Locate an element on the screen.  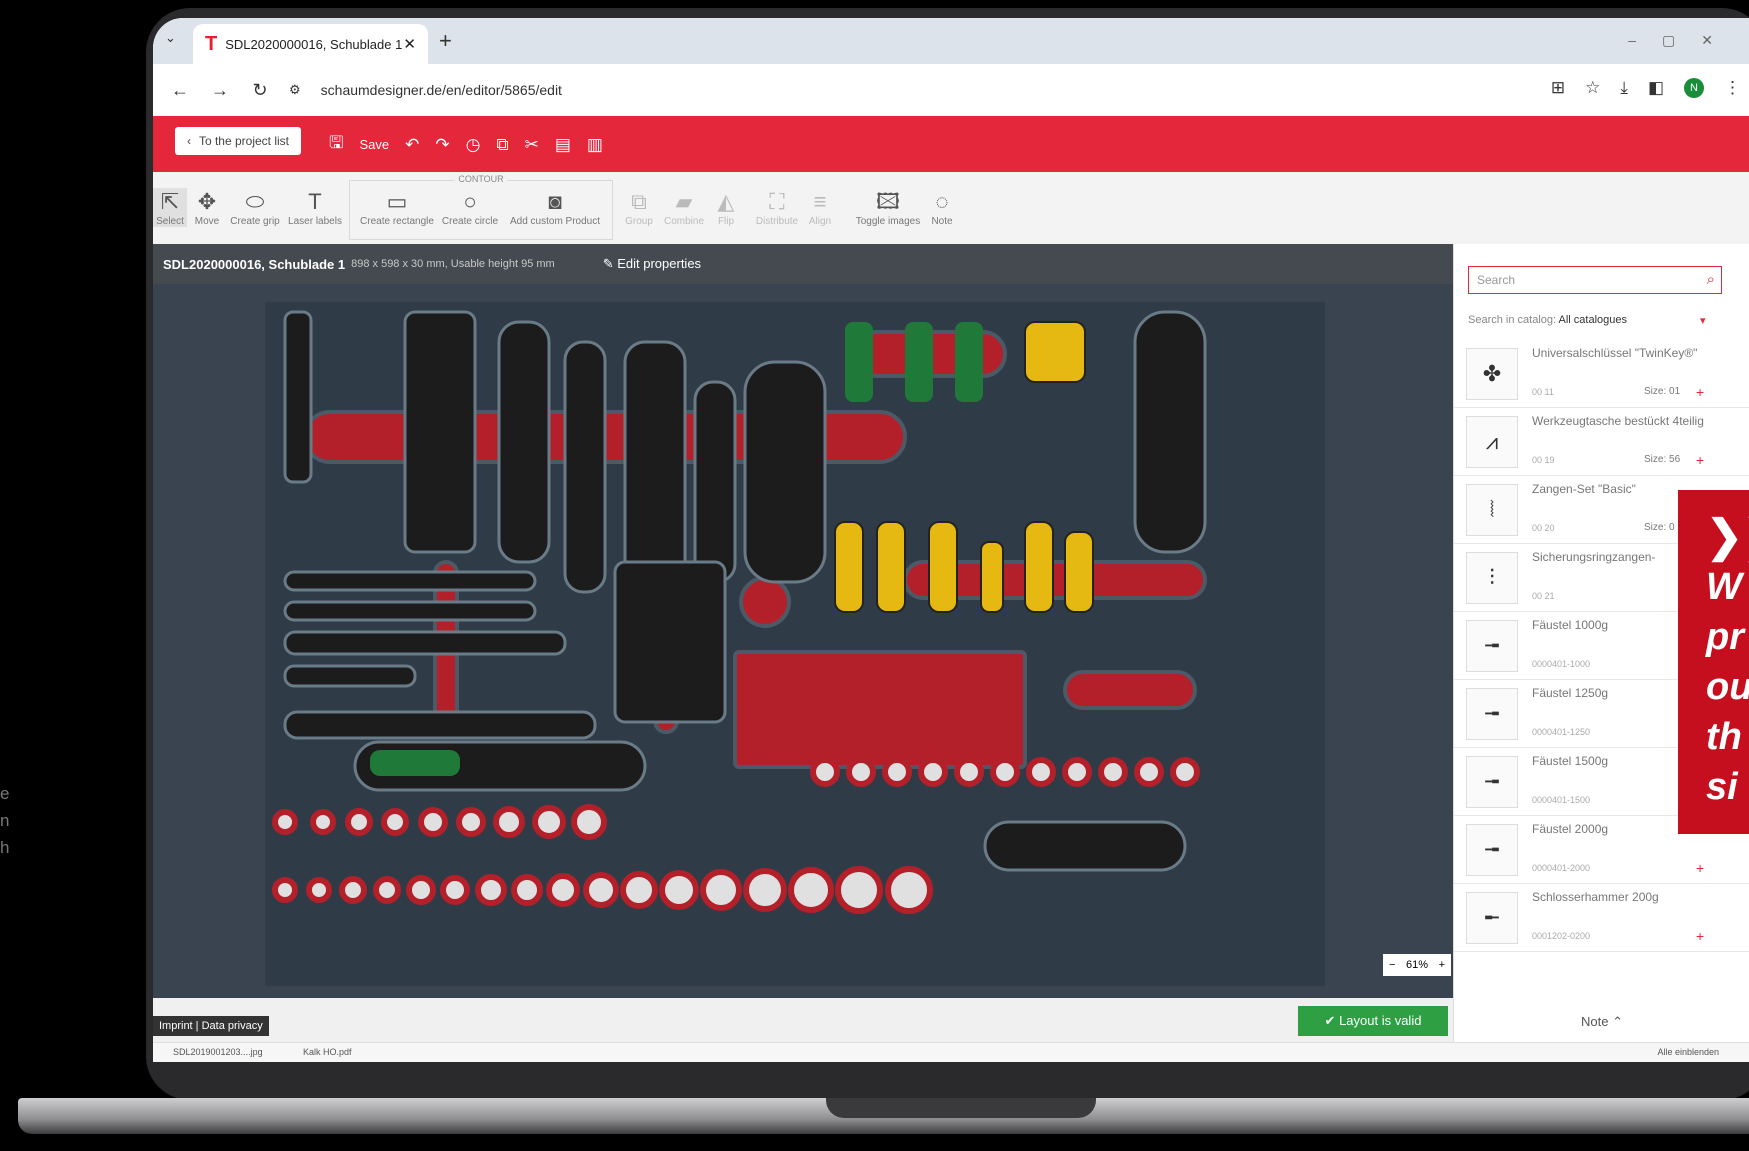
laptop-hinge-notch is located at coordinates (961, 1108).